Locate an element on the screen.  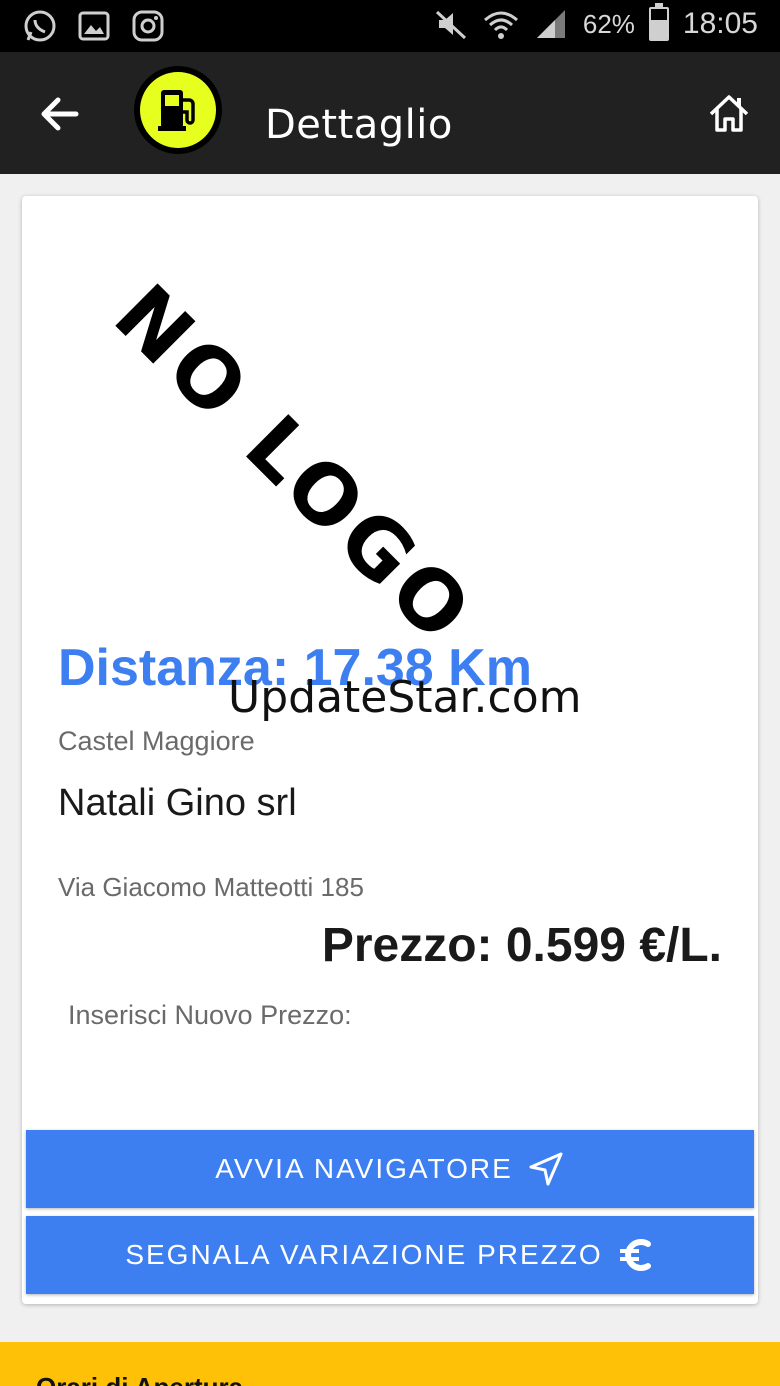
whatsapp-icon is located at coordinates (40, 26).